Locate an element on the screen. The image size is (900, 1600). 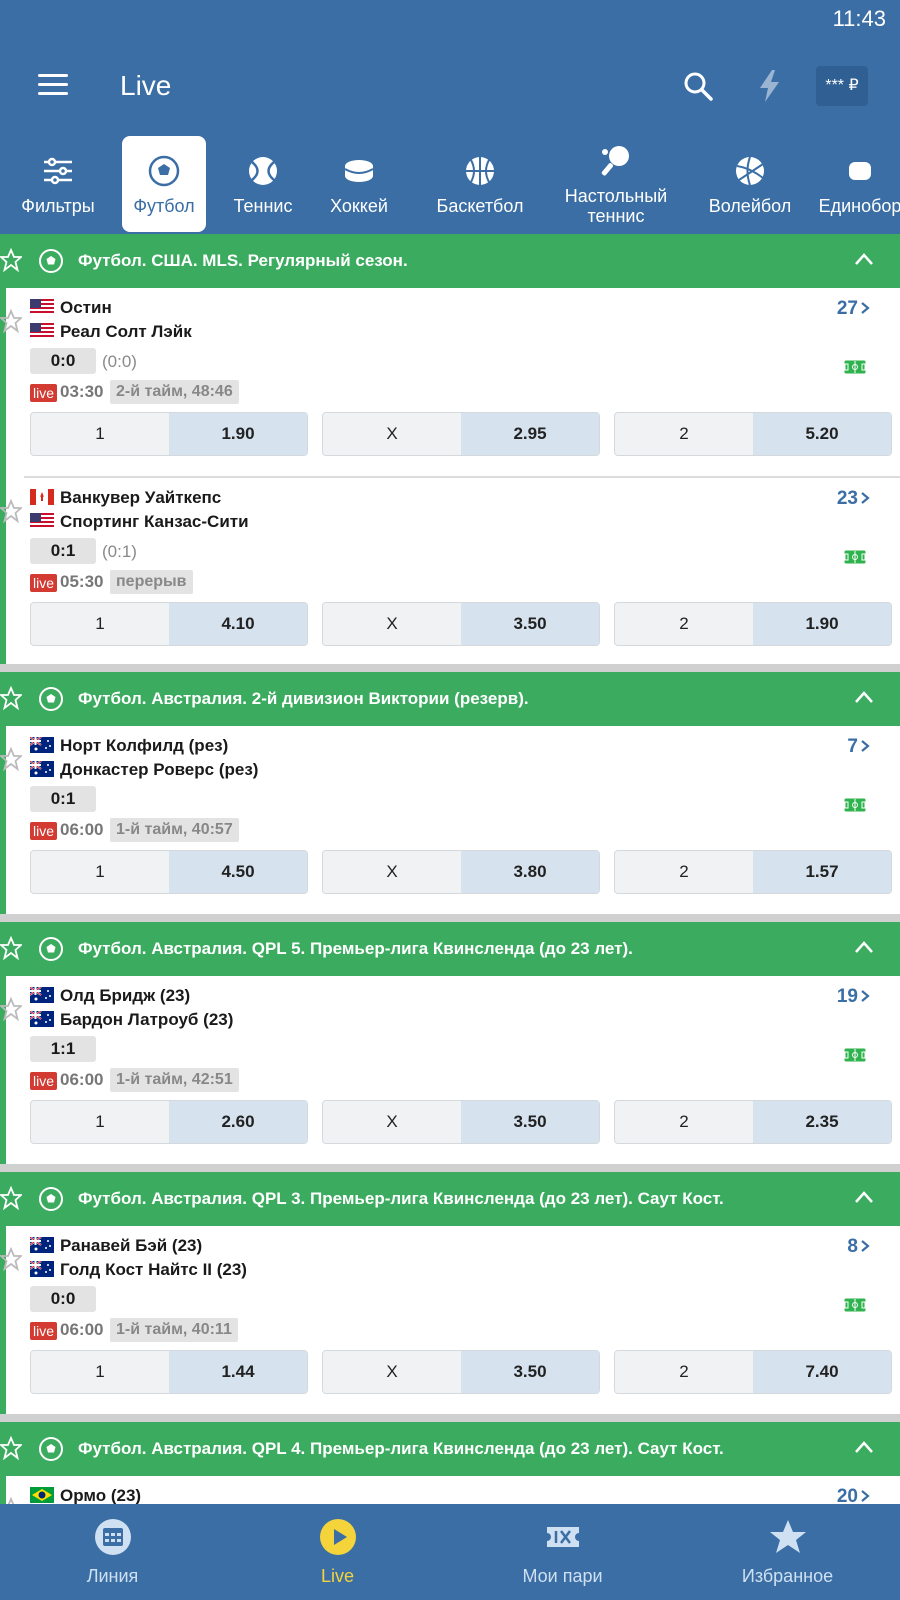
markets-count-link: 20 is located at coordinates (853, 1495).